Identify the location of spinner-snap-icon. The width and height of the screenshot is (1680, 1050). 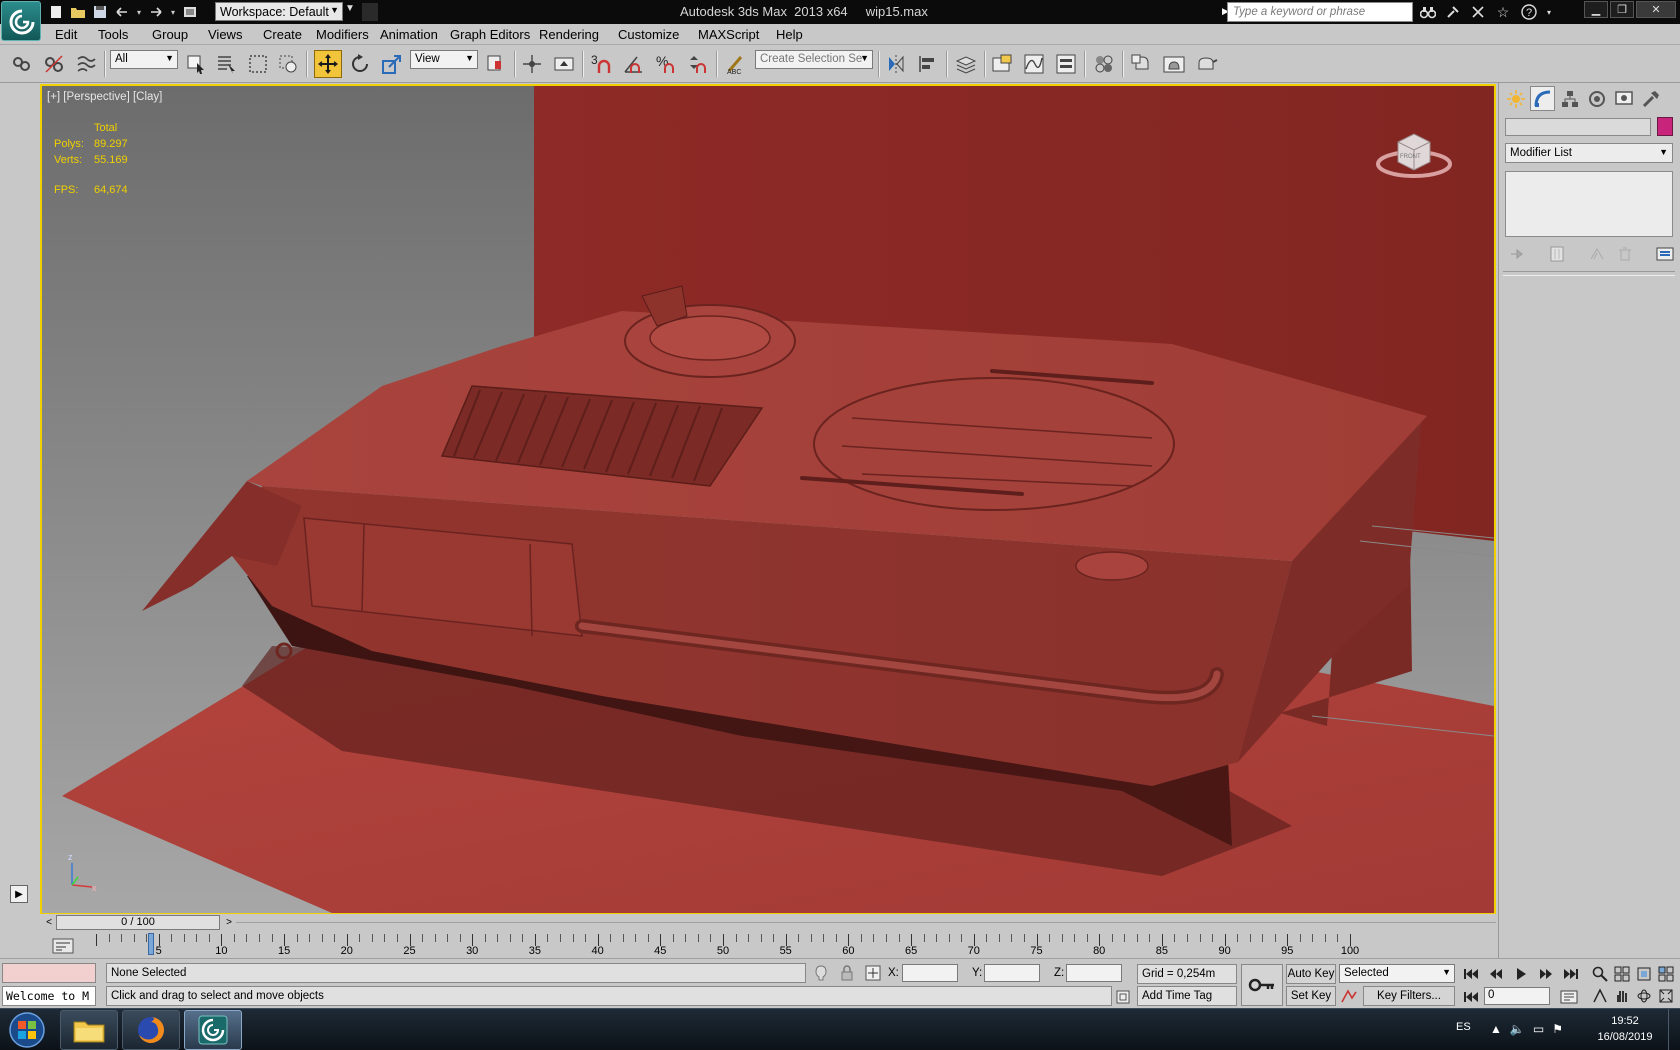
(698, 64).